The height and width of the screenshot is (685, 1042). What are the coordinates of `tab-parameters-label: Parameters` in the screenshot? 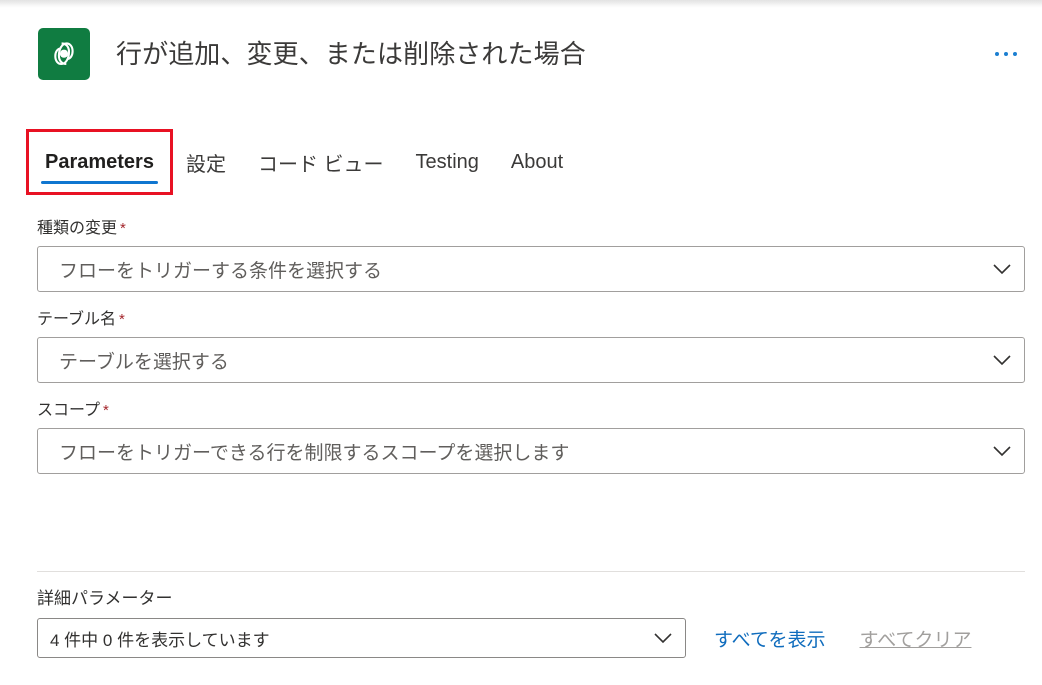 It's located at (99, 161).